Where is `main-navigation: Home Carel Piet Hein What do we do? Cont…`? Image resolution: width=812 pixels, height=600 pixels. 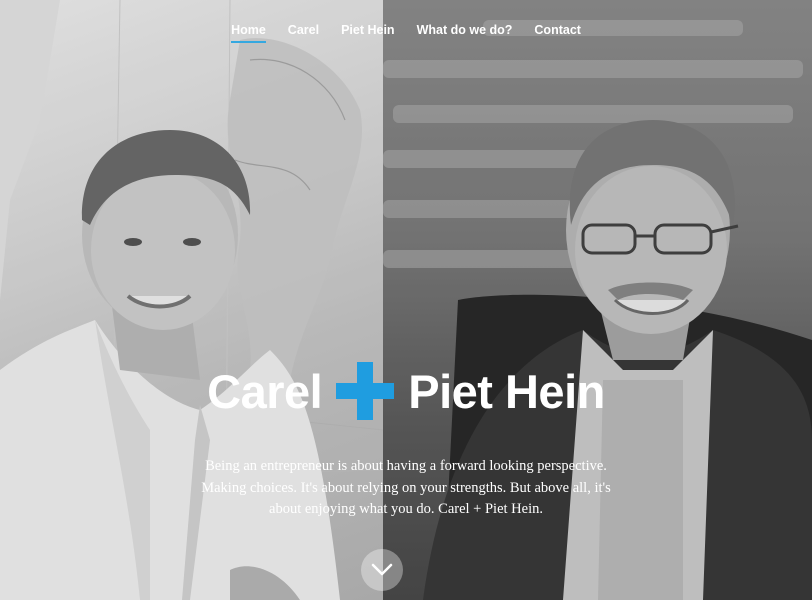
main-navigation: Home Carel Piet Hein What do we do? Cont… is located at coordinates (406, 33).